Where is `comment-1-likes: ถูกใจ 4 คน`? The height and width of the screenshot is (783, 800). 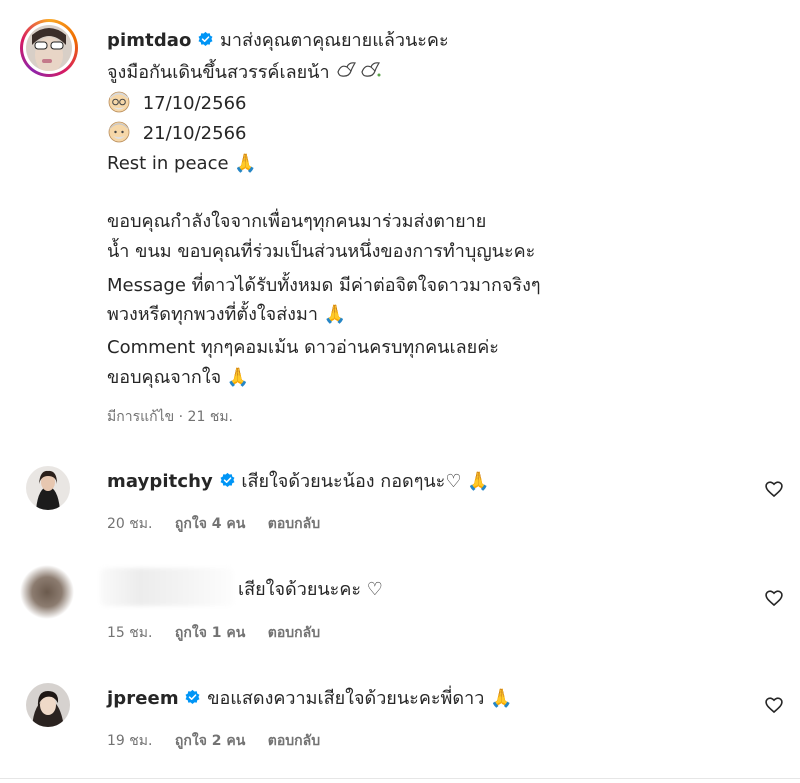 comment-1-likes: ถูกใจ 4 คน is located at coordinates (210, 524).